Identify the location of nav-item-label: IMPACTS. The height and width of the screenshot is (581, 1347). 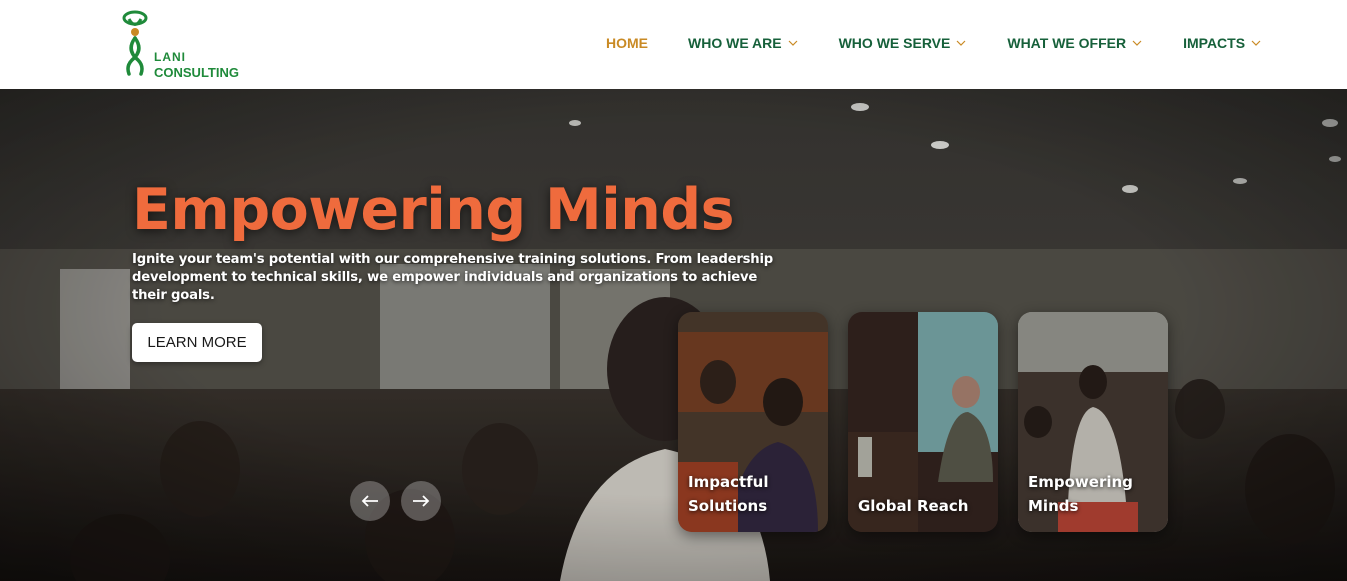
(1214, 43).